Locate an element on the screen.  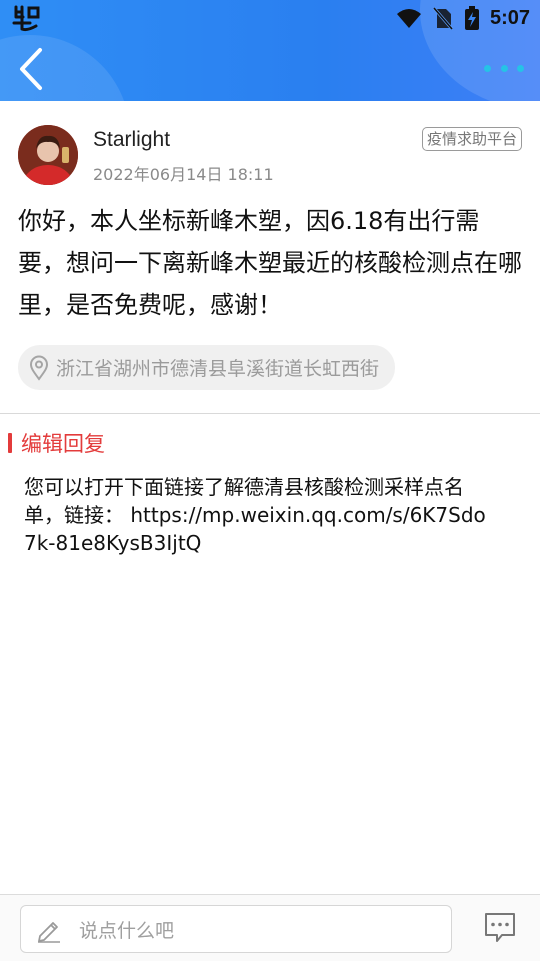
bottom-bar: 说点什么吧 is located at coordinates (270, 927).